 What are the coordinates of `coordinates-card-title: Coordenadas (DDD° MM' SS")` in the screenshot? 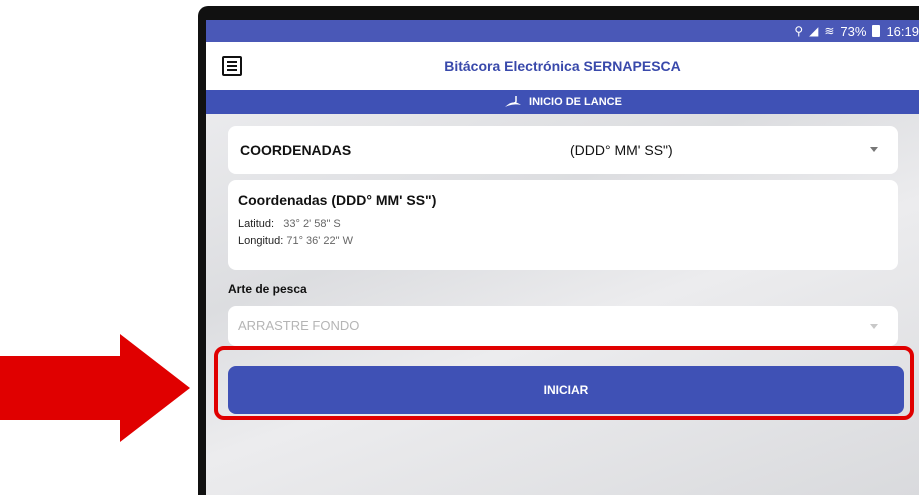 It's located at (337, 200).